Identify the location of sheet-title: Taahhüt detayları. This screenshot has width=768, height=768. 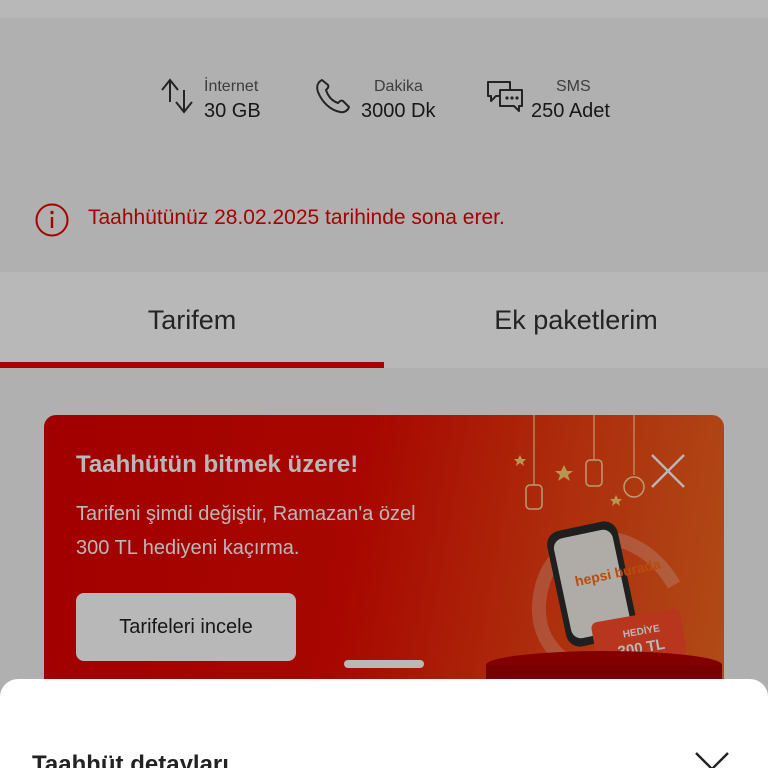
(130, 759).